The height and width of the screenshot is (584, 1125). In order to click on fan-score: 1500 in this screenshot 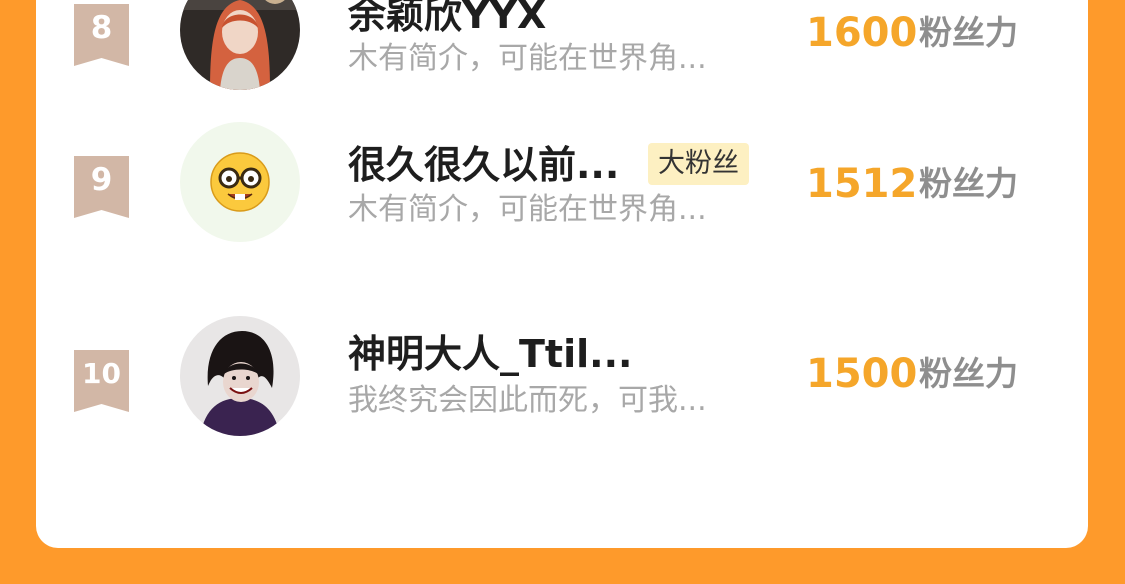, I will do `click(862, 374)`.